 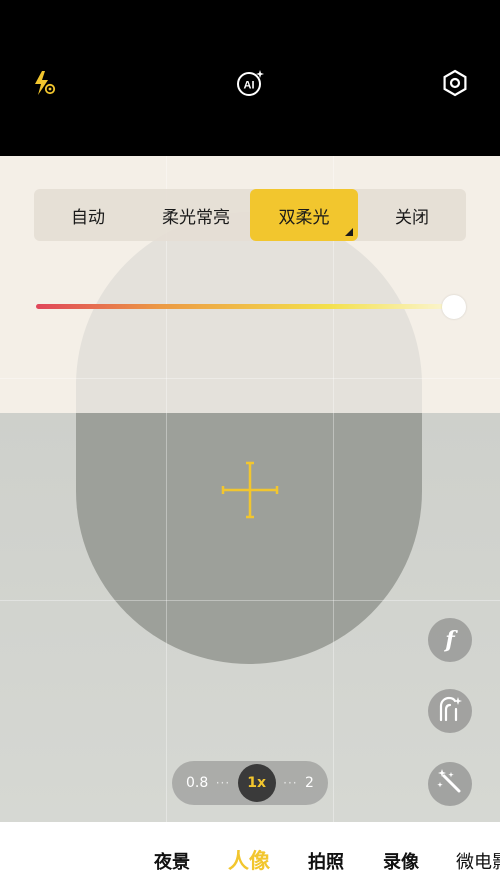 What do you see at coordinates (172, 861) in the screenshot?
I see `mode-night: 夜景` at bounding box center [172, 861].